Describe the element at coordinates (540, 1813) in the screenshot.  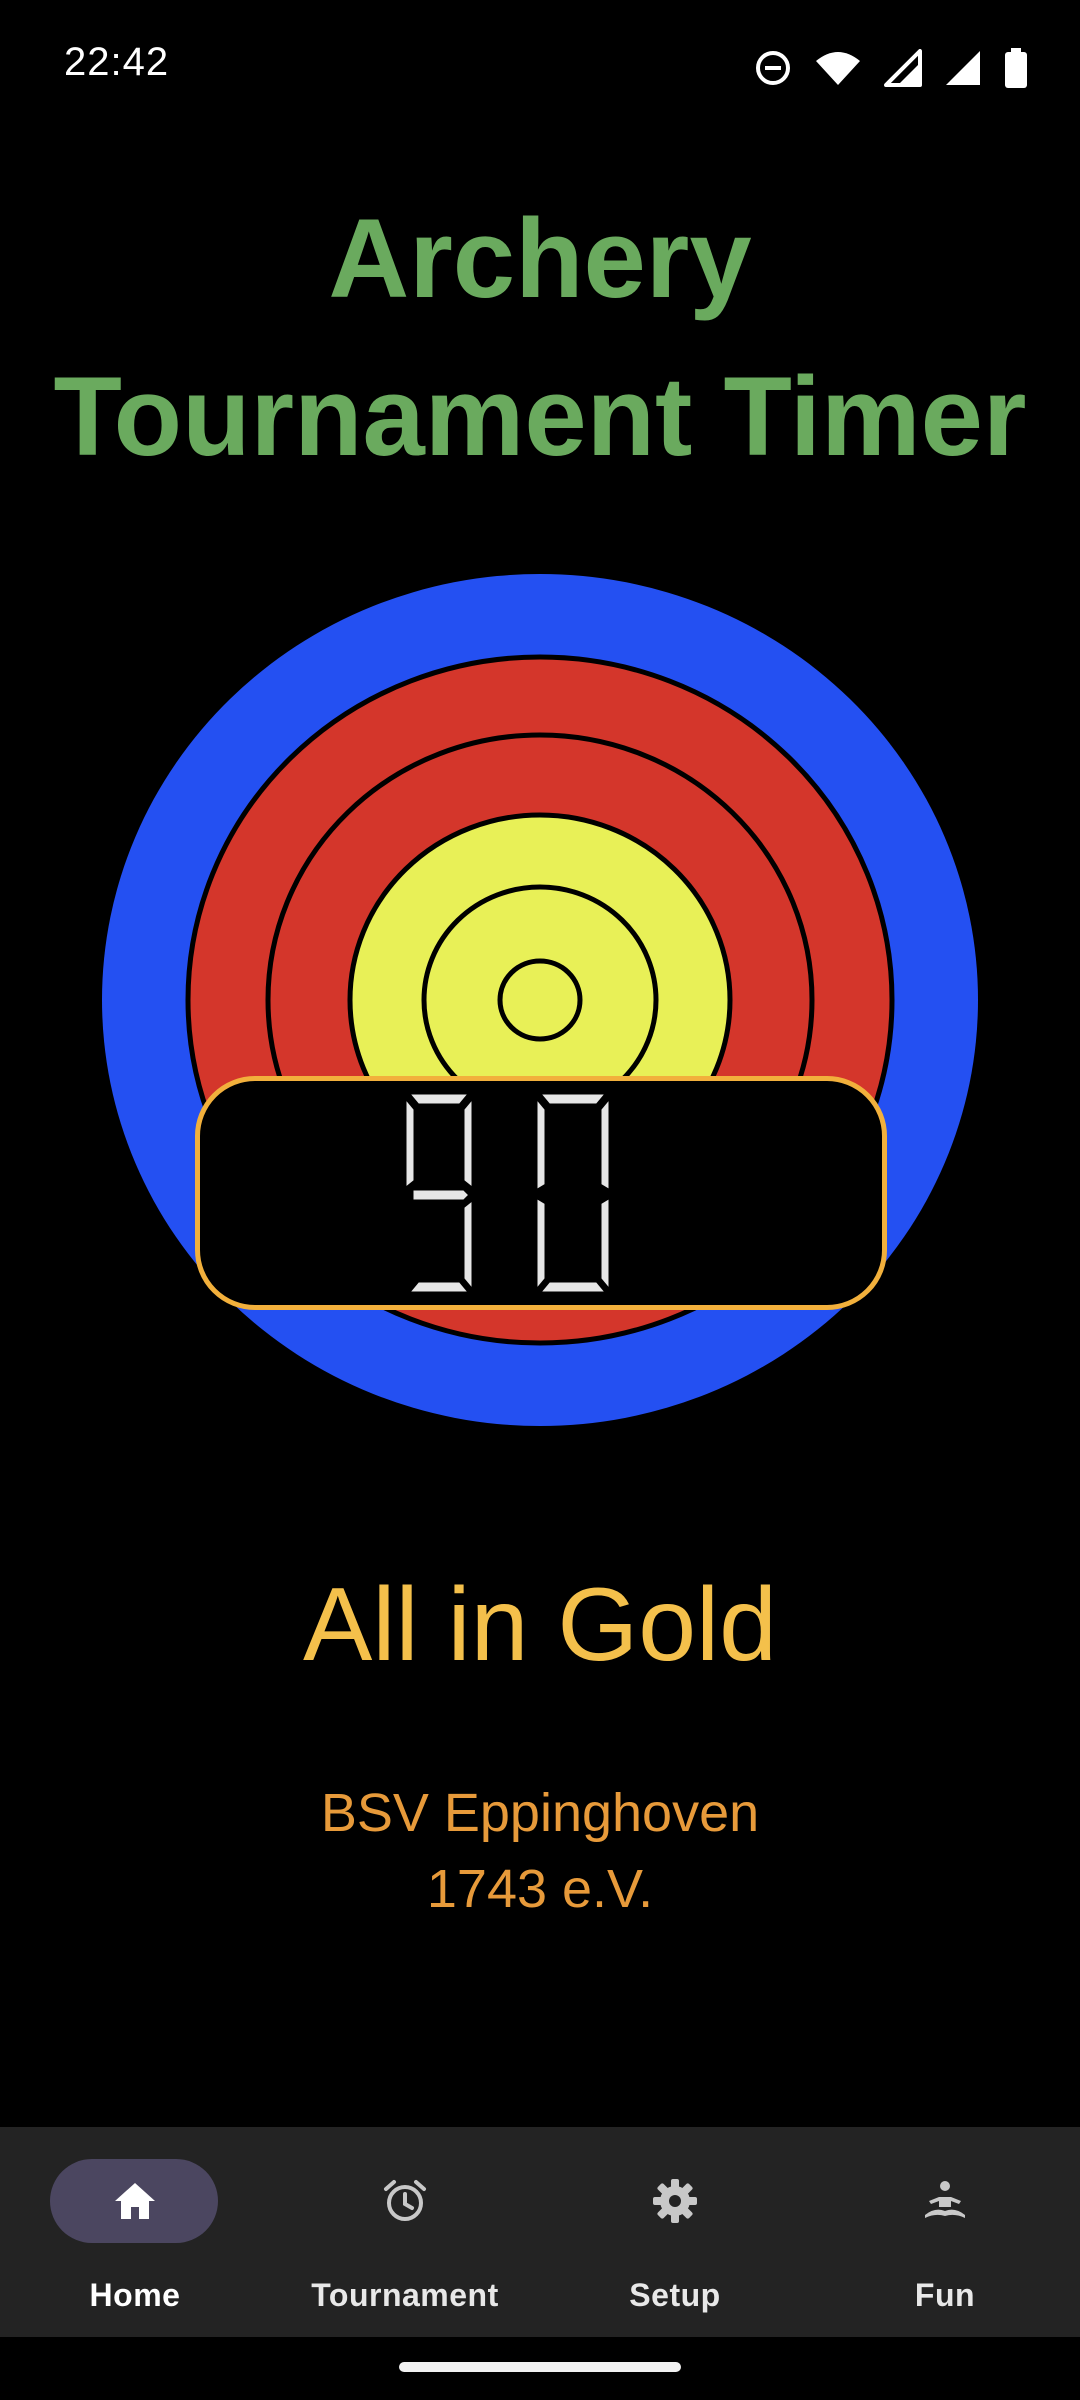
I see `club-name-line1: BSV Eppinghoven` at that location.